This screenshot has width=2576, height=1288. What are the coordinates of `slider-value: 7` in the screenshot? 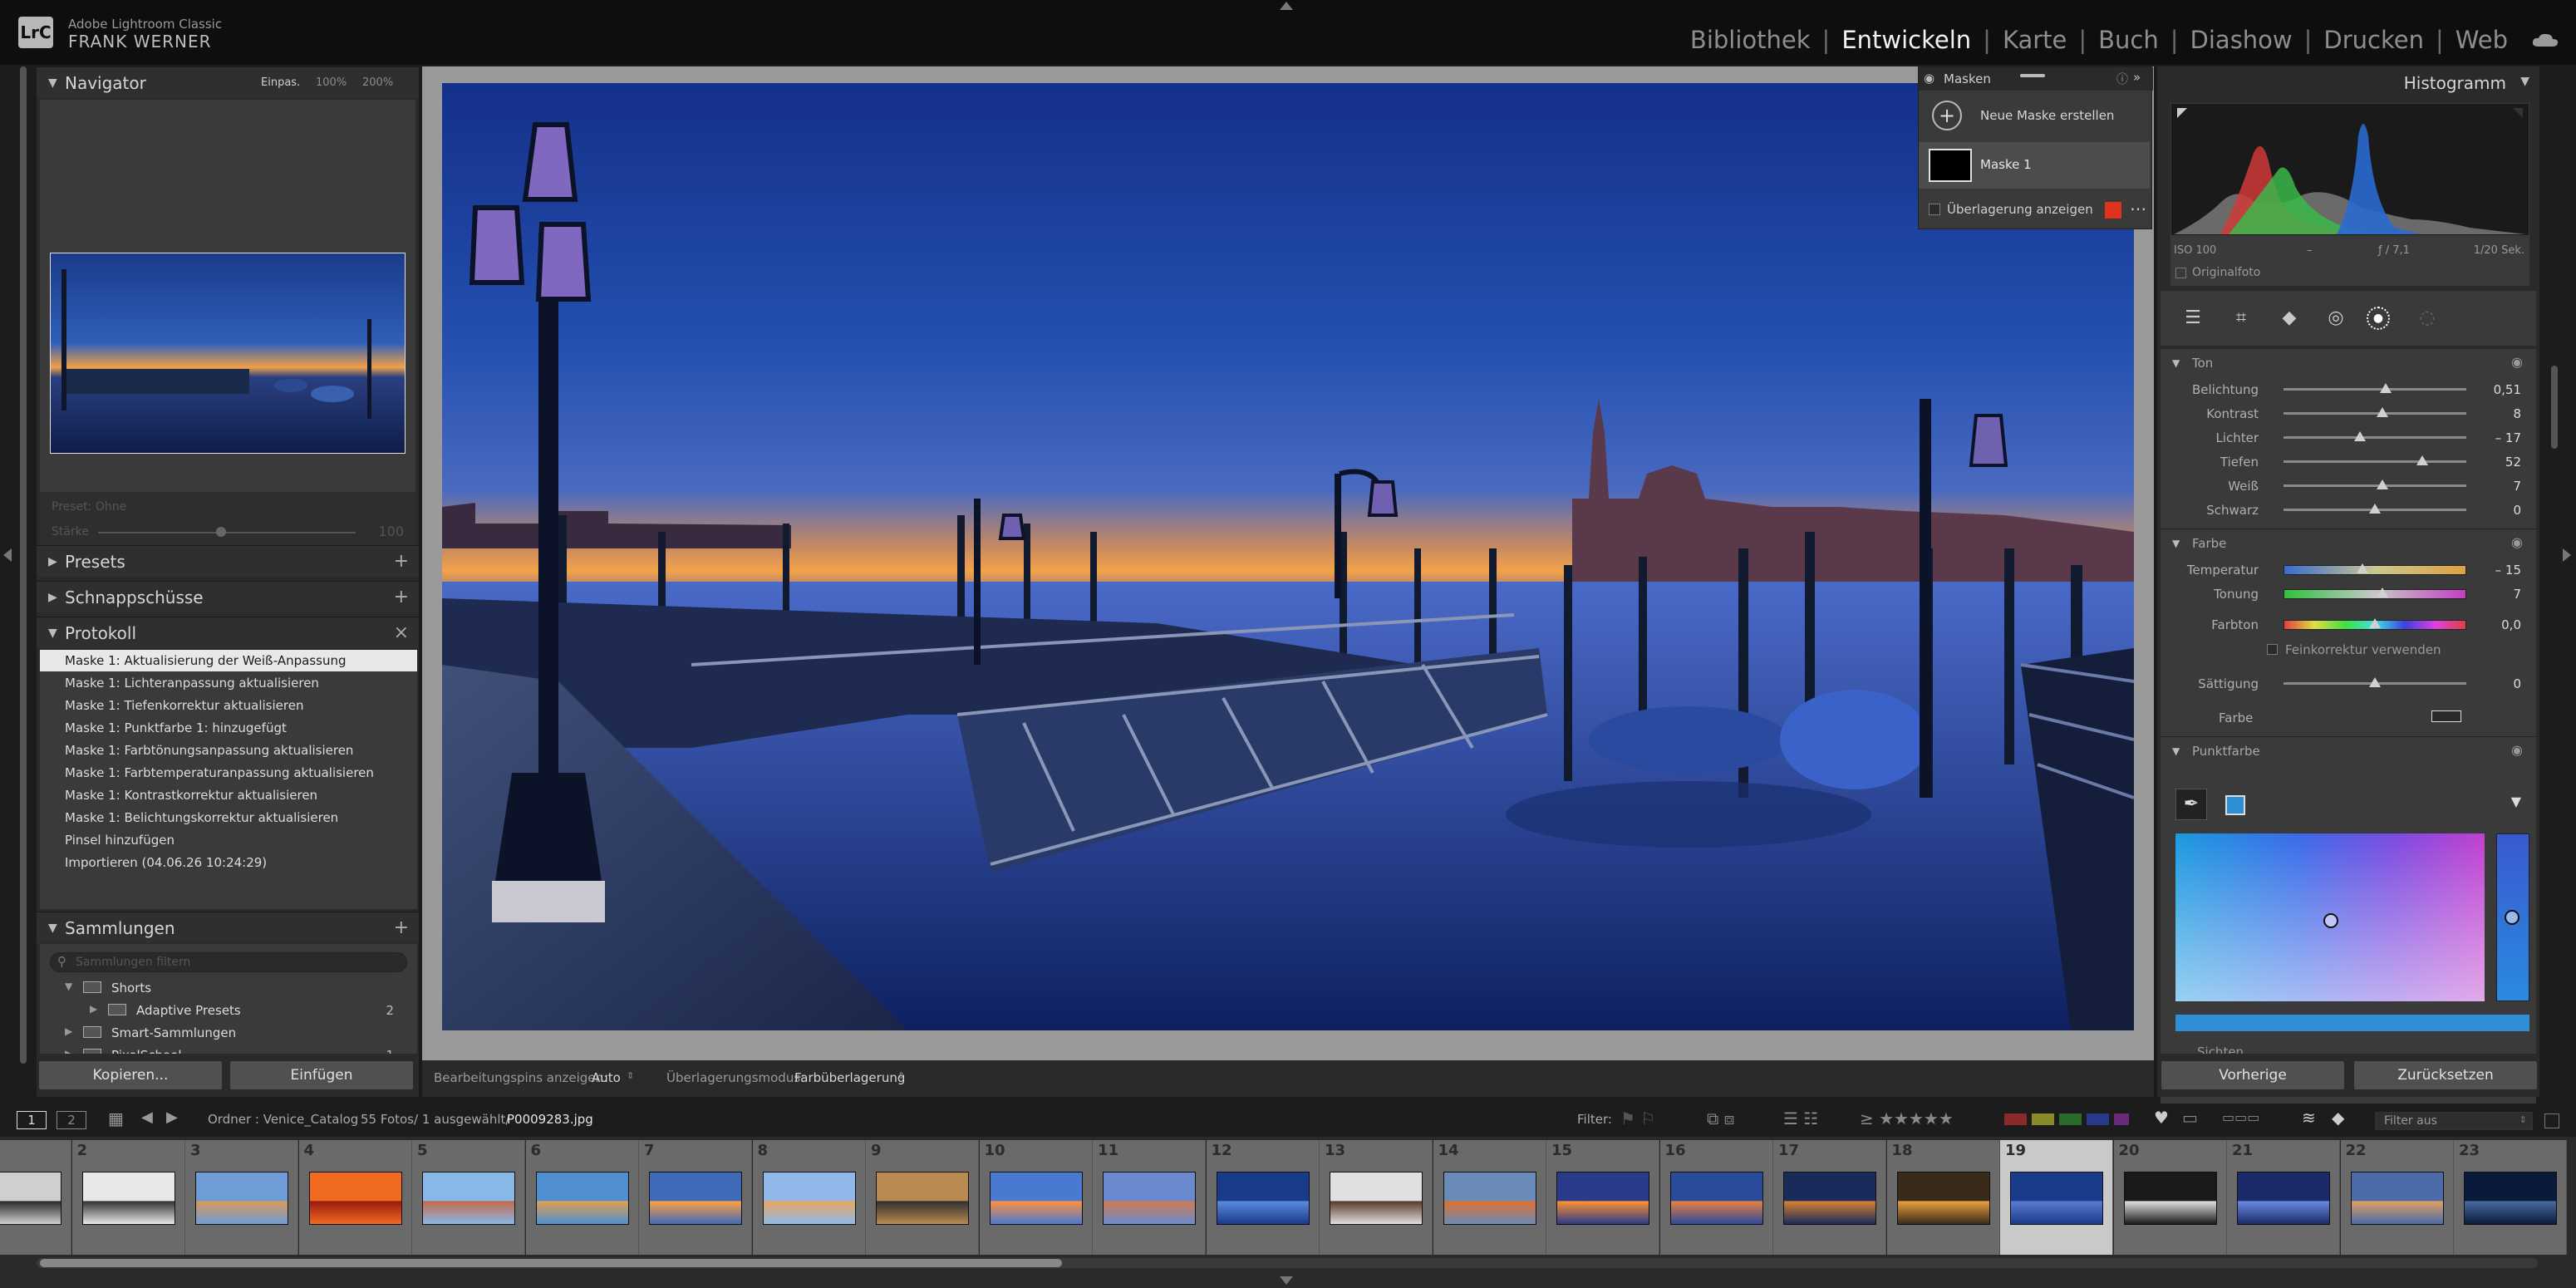 It's located at (2517, 486).